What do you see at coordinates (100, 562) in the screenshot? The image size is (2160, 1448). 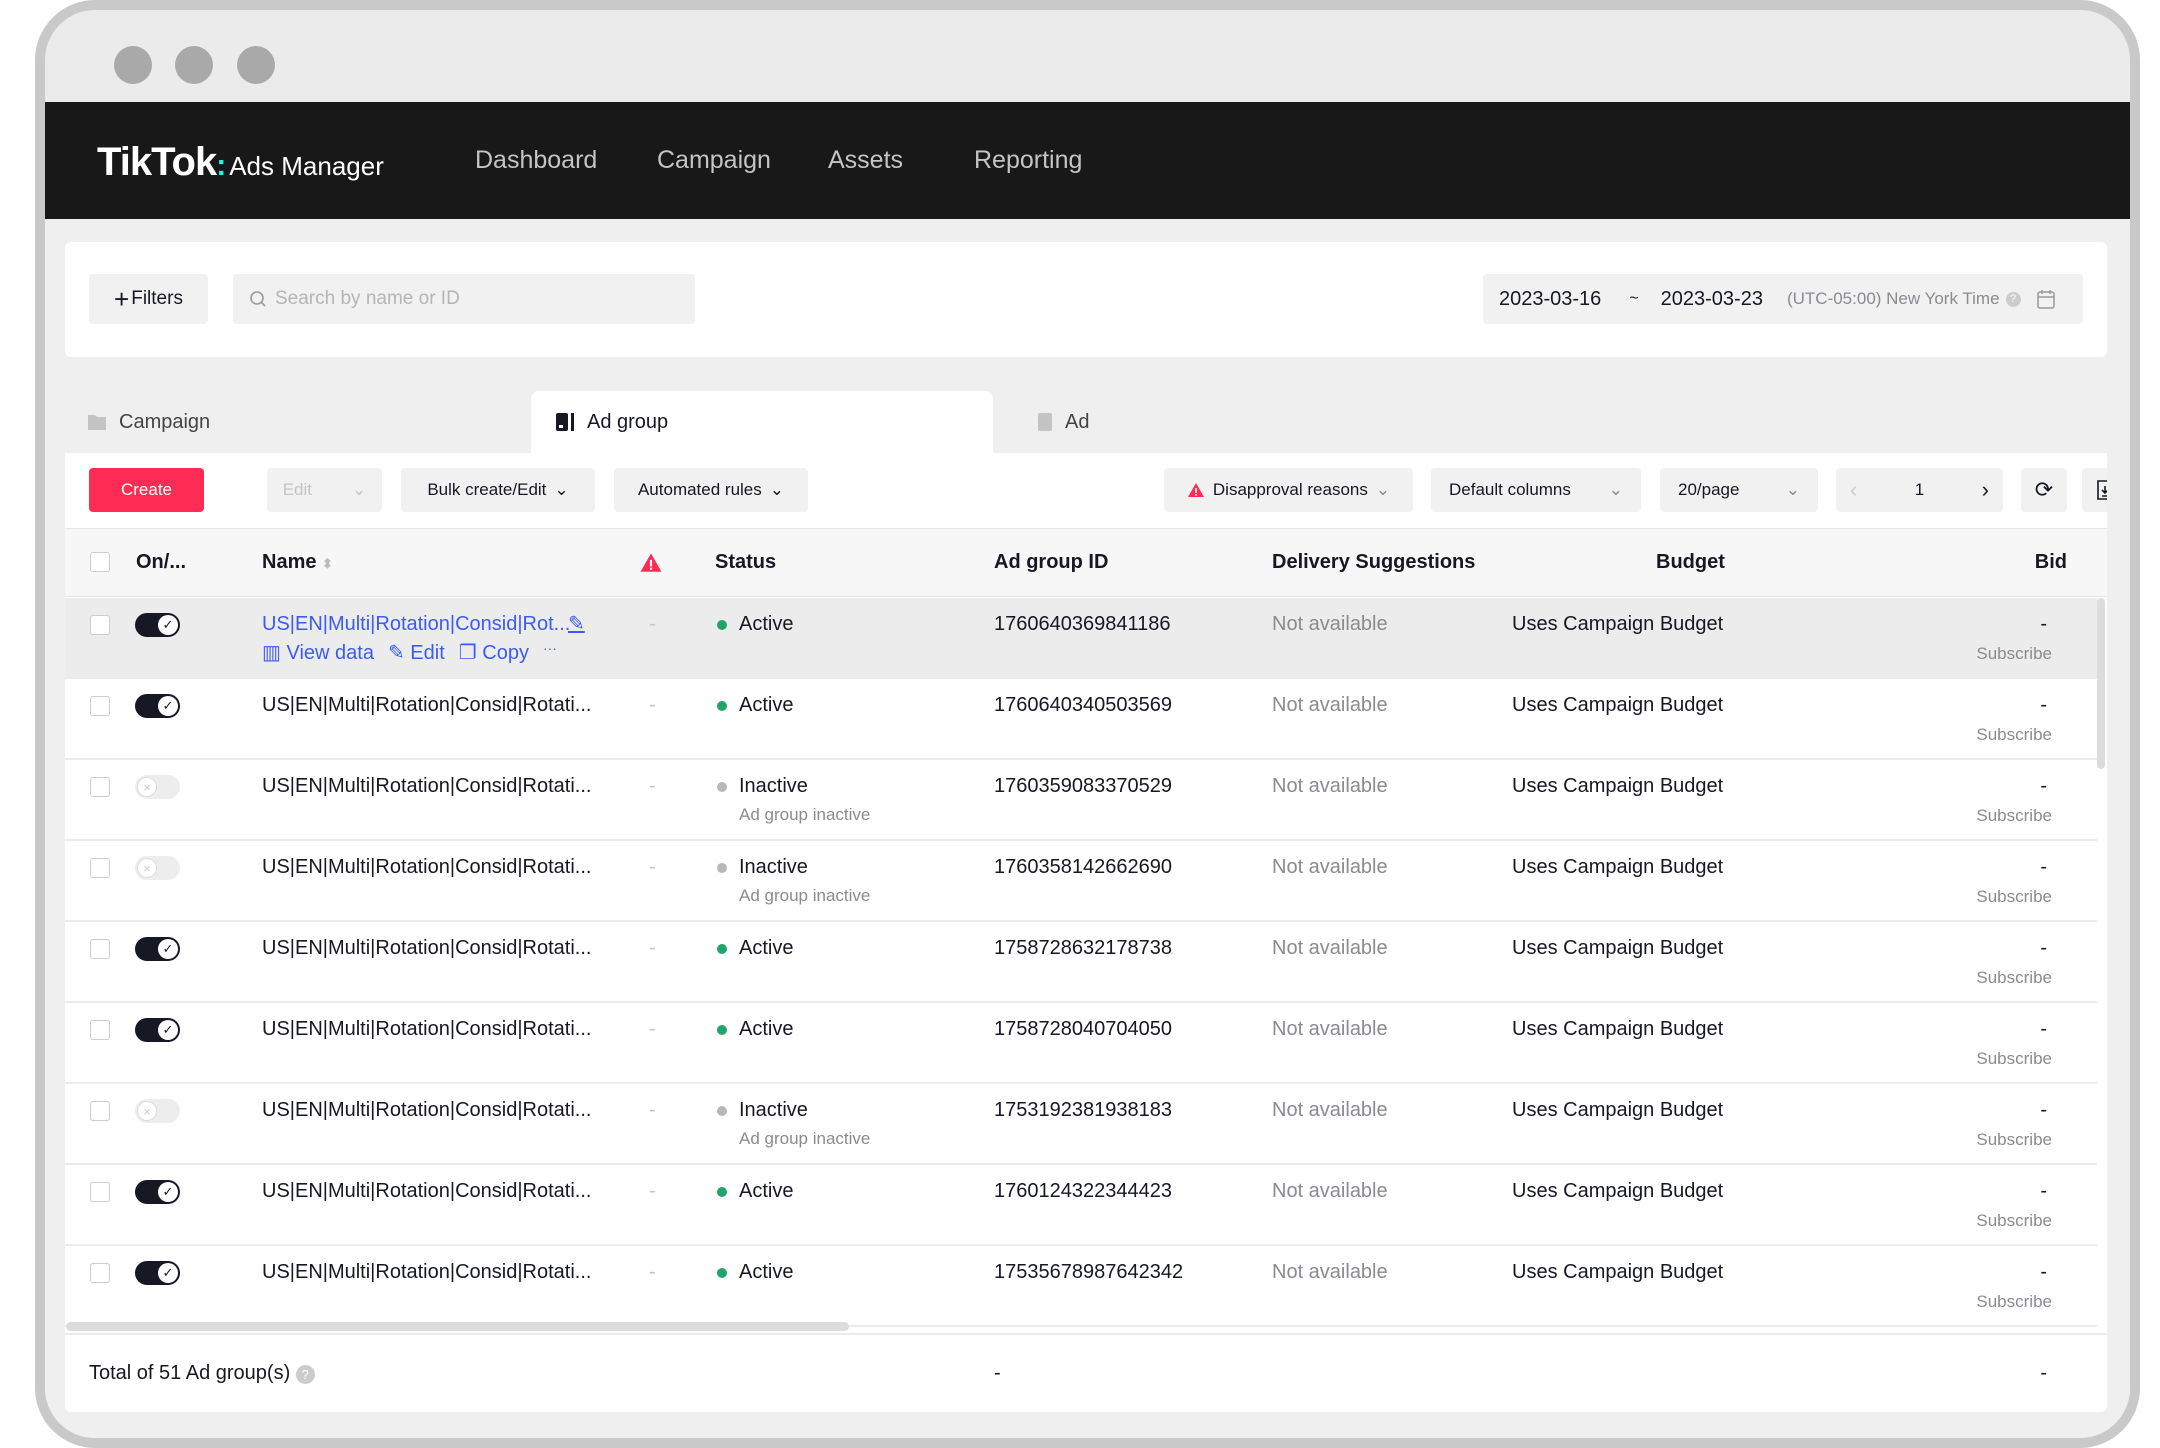 I see `select-all-checkbox` at bounding box center [100, 562].